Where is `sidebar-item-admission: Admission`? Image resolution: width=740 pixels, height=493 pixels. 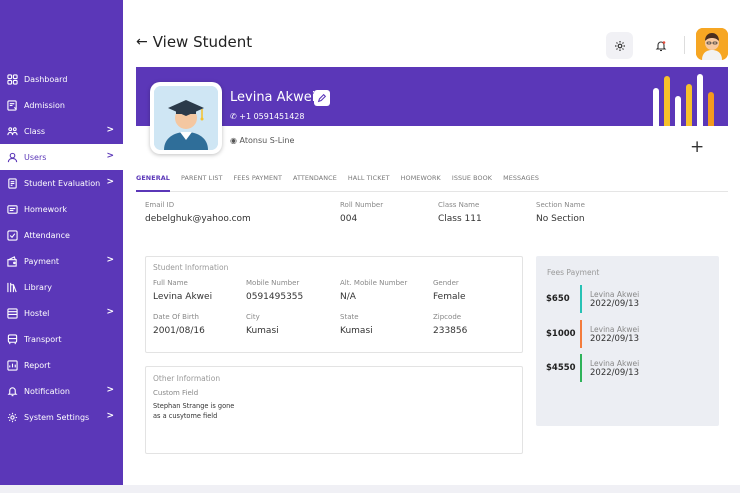
sidebar-item-admission: Admission is located at coordinates (61, 105).